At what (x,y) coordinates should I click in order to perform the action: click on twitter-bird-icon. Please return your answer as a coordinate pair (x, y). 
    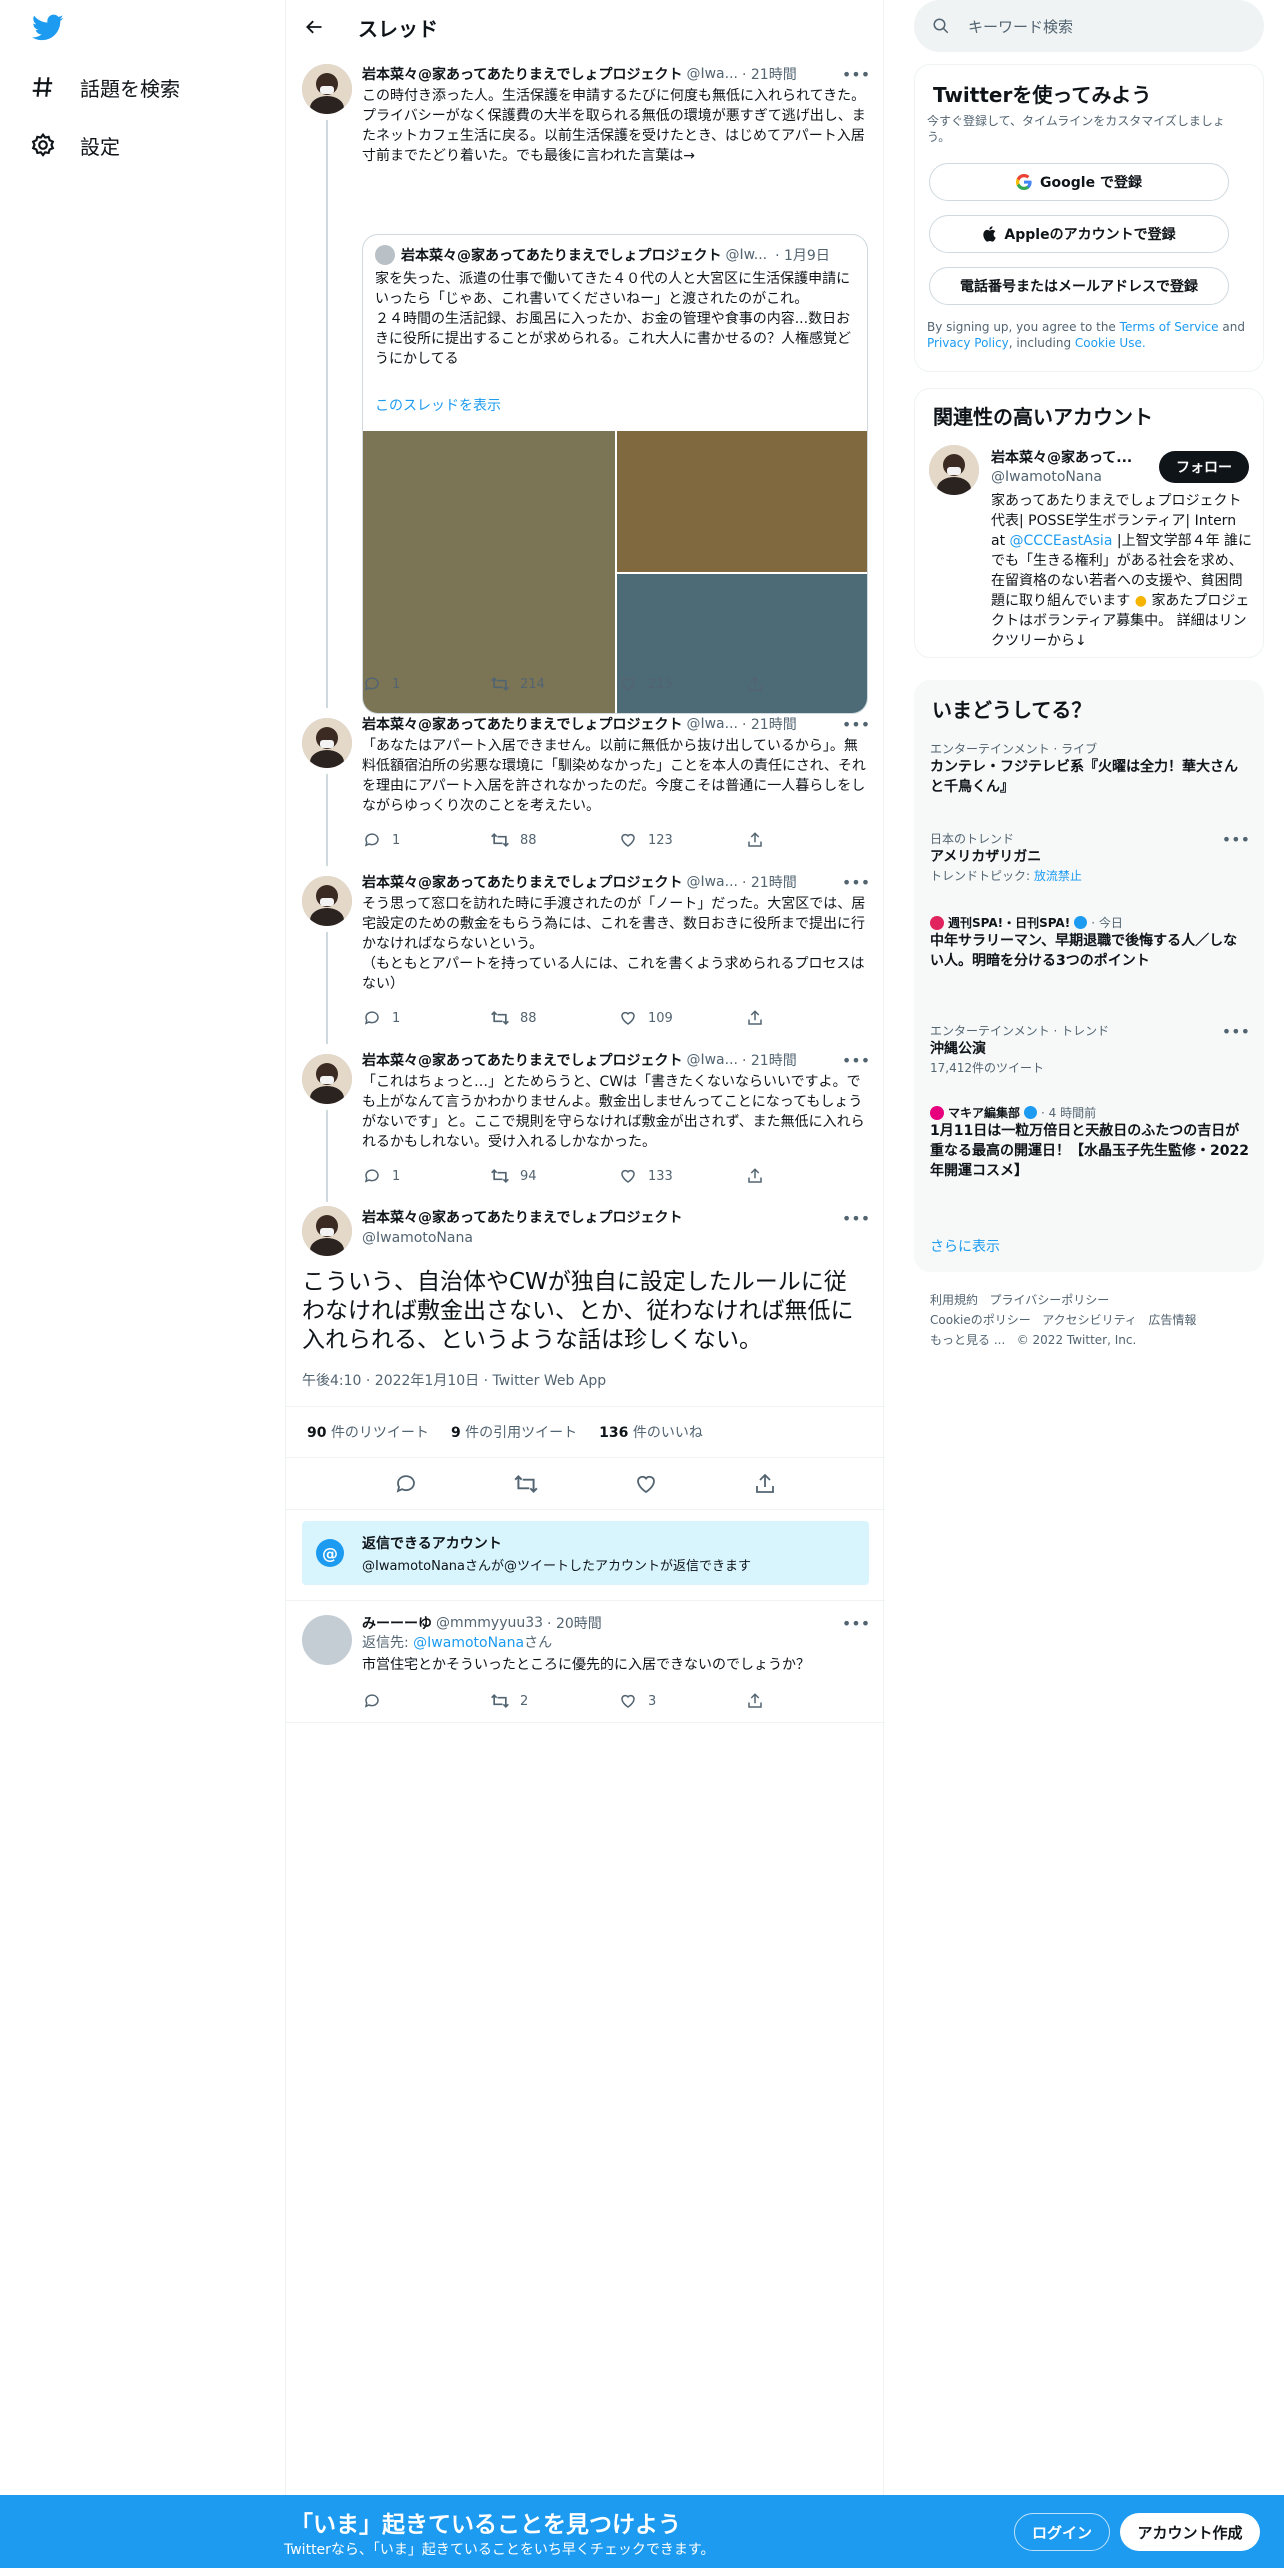
    Looking at the image, I should click on (48, 28).